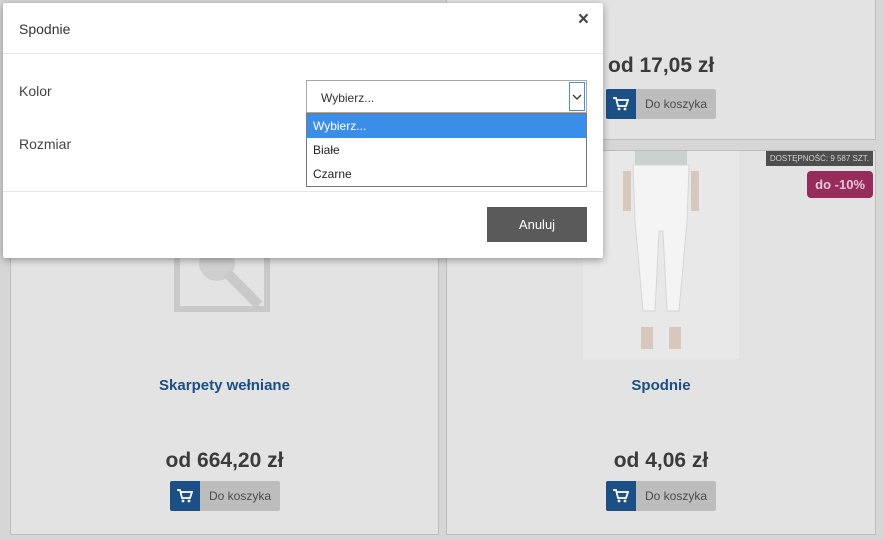  Describe the element at coordinates (303, 191) in the screenshot. I see `modal-divider` at that location.